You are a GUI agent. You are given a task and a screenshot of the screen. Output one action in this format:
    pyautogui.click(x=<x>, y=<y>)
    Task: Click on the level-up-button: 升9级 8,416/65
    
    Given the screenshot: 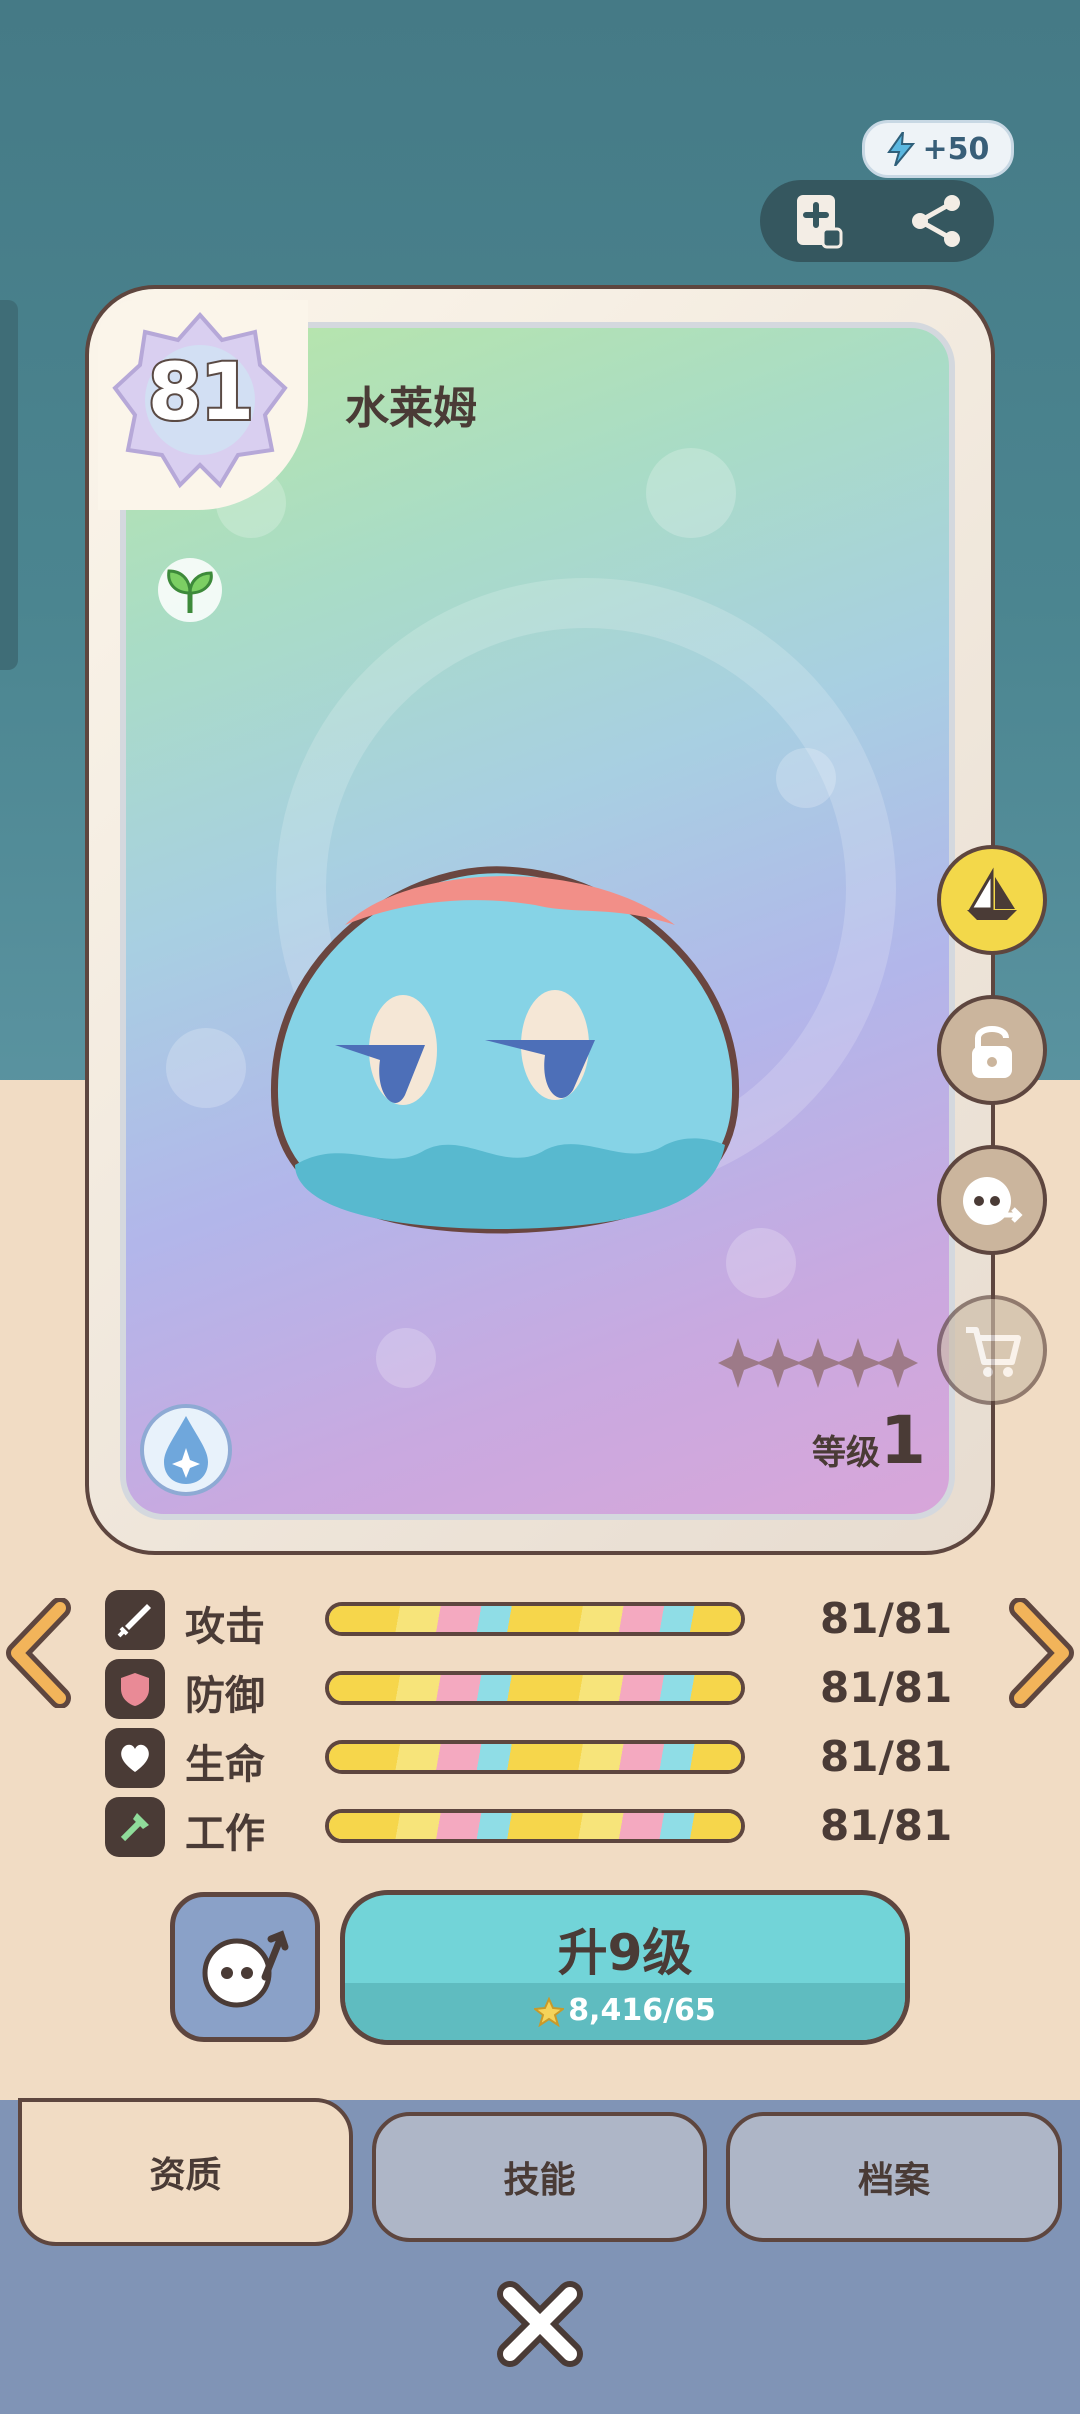 What is the action you would take?
    pyautogui.click(x=625, y=1967)
    